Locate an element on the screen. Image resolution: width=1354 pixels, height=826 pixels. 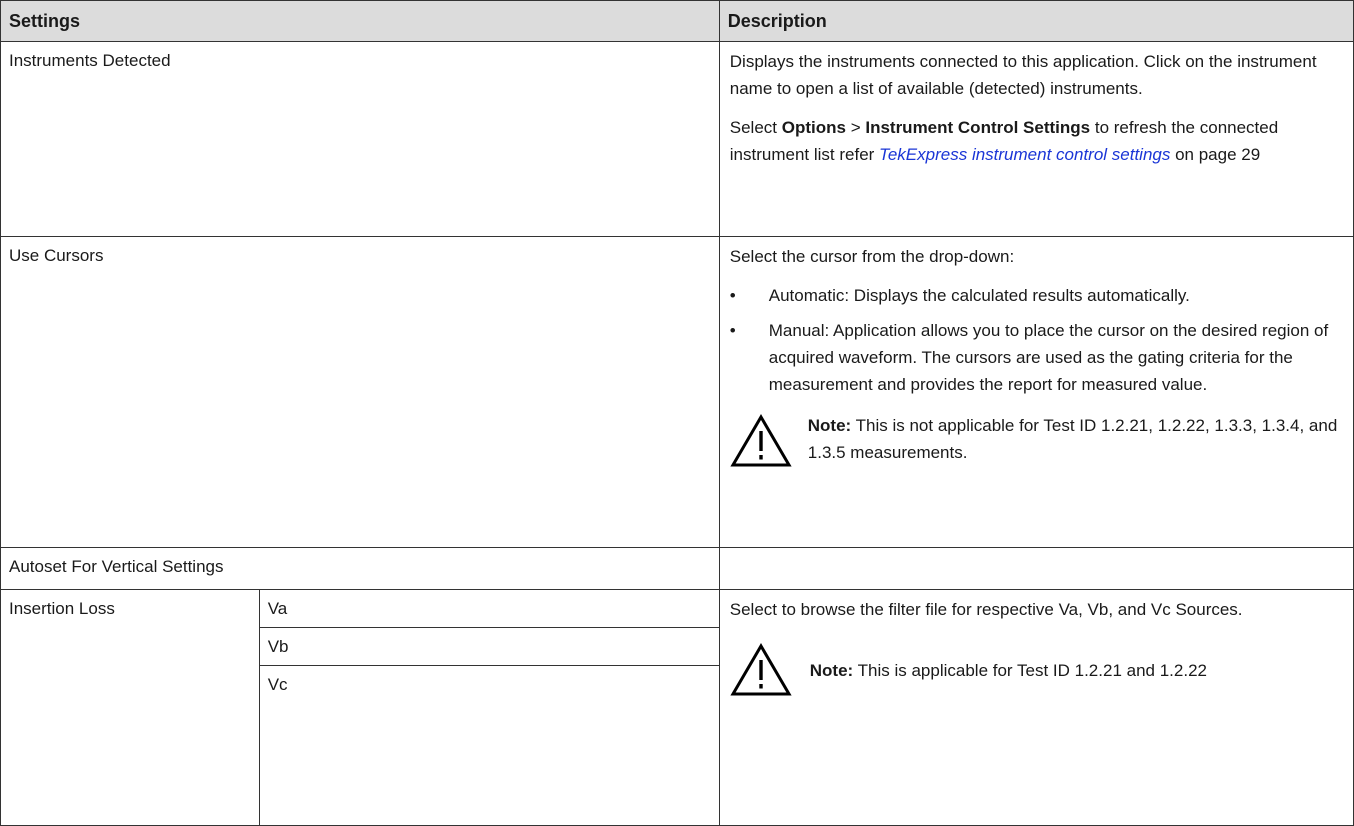
autoset-vertical-label: Autoset For Vertical Settings is located at coordinates (360, 568).